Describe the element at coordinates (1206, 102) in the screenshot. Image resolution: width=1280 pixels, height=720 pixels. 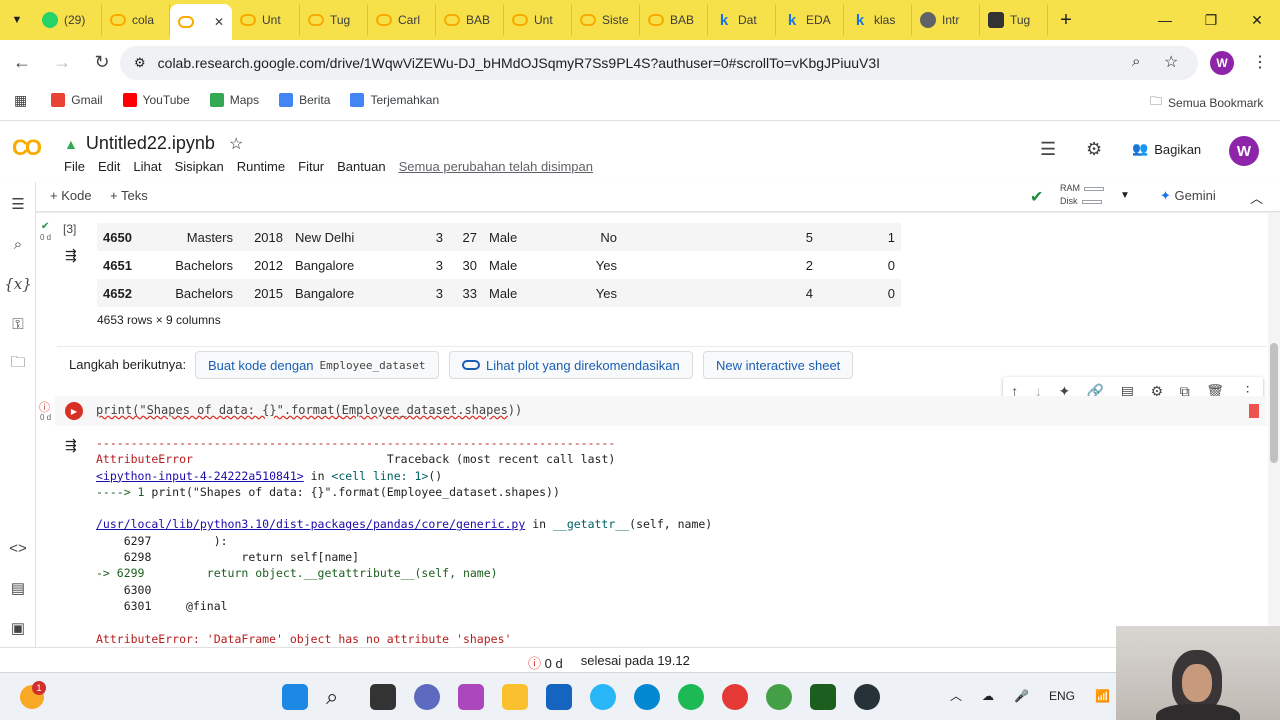
I see `all-bookmarks-button: 🗀 Semua Bookmark` at that location.